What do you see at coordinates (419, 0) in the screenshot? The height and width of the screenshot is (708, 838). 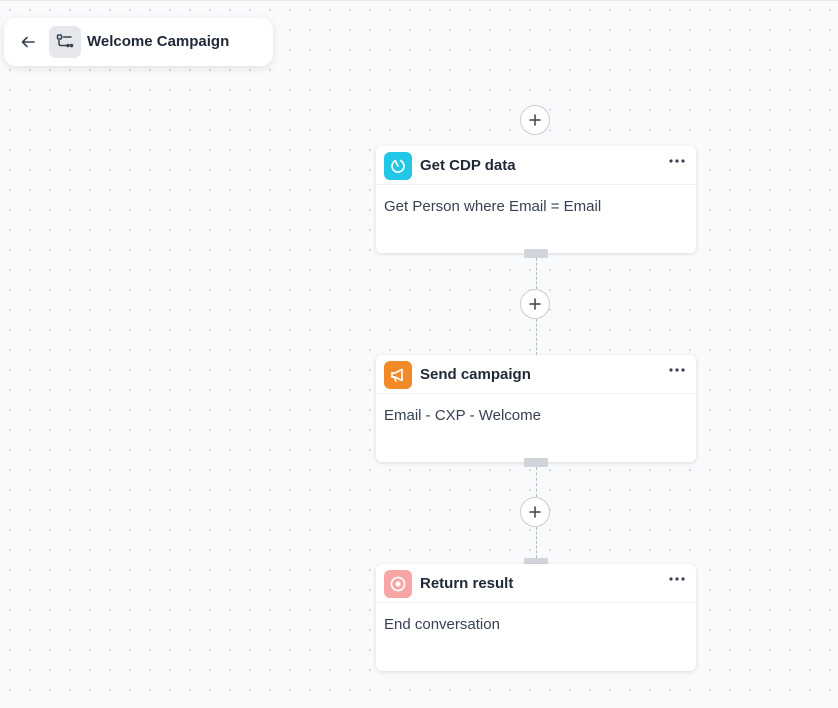 I see `top-divider` at bounding box center [419, 0].